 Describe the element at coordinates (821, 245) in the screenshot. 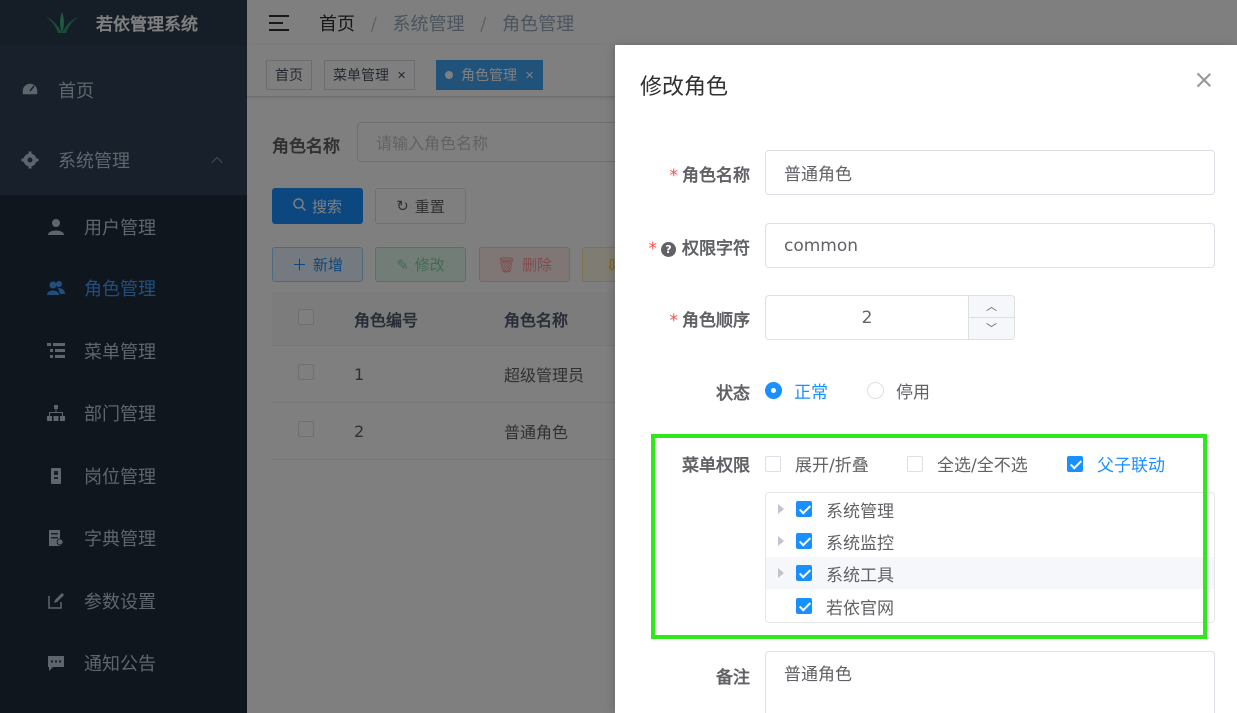

I see `perm-key-value: common` at that location.